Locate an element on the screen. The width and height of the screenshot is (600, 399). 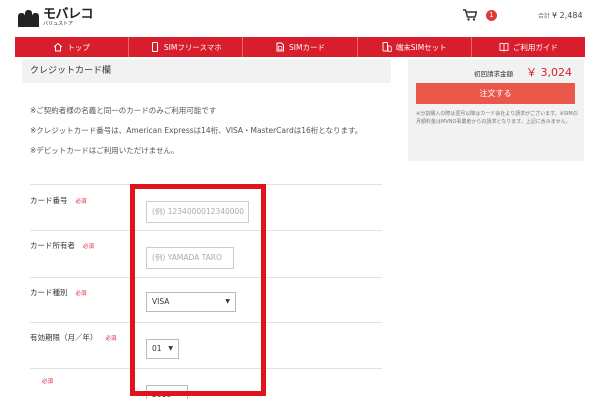
cart-total: 合計 ¥ 2,484 is located at coordinates (560, 15).